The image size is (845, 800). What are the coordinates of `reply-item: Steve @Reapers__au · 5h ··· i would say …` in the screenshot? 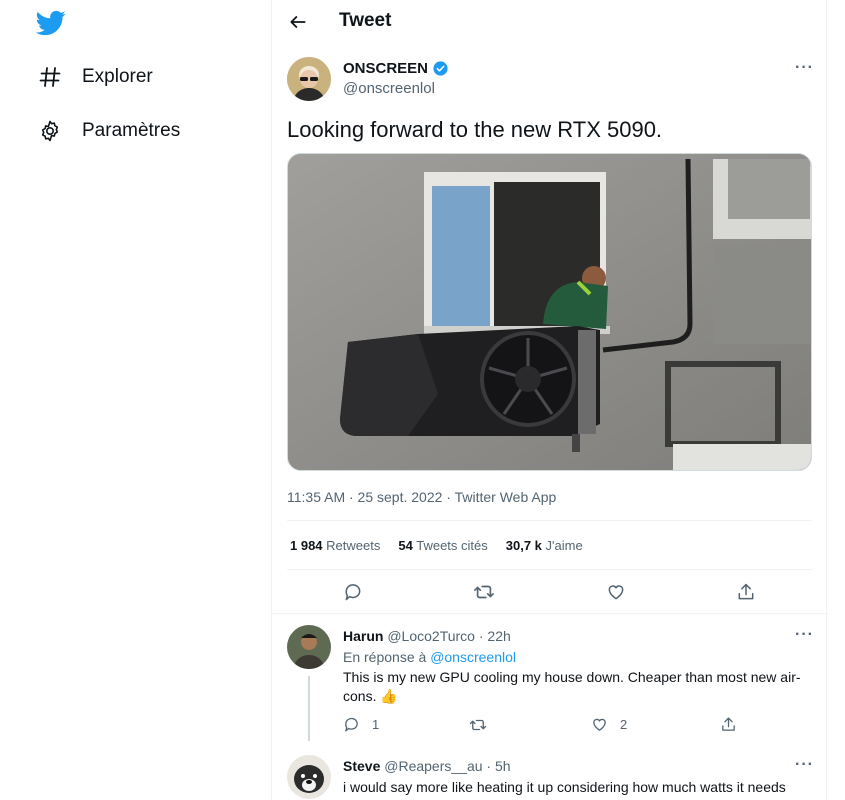 It's located at (549, 772).